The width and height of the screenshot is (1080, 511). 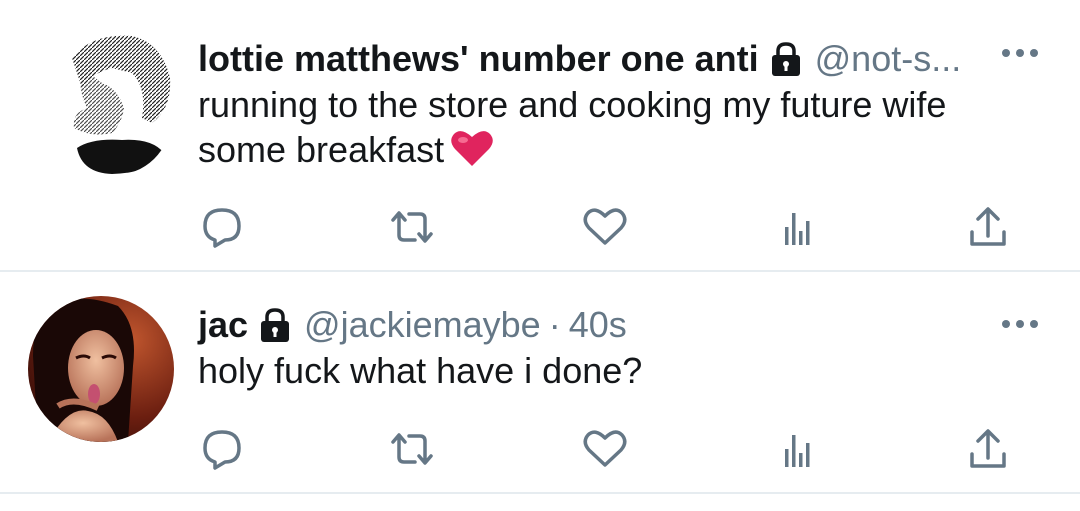 I want to click on red-heart-emoji, so click(x=472, y=148).